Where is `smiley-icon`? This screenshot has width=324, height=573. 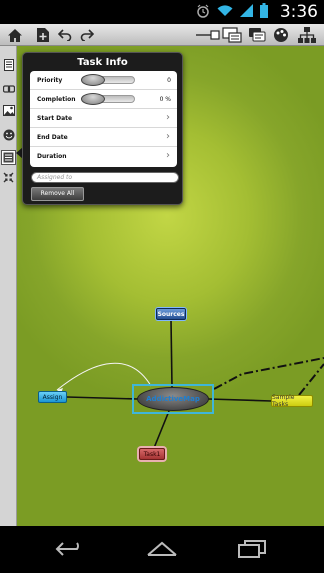 smiley-icon is located at coordinates (8, 134).